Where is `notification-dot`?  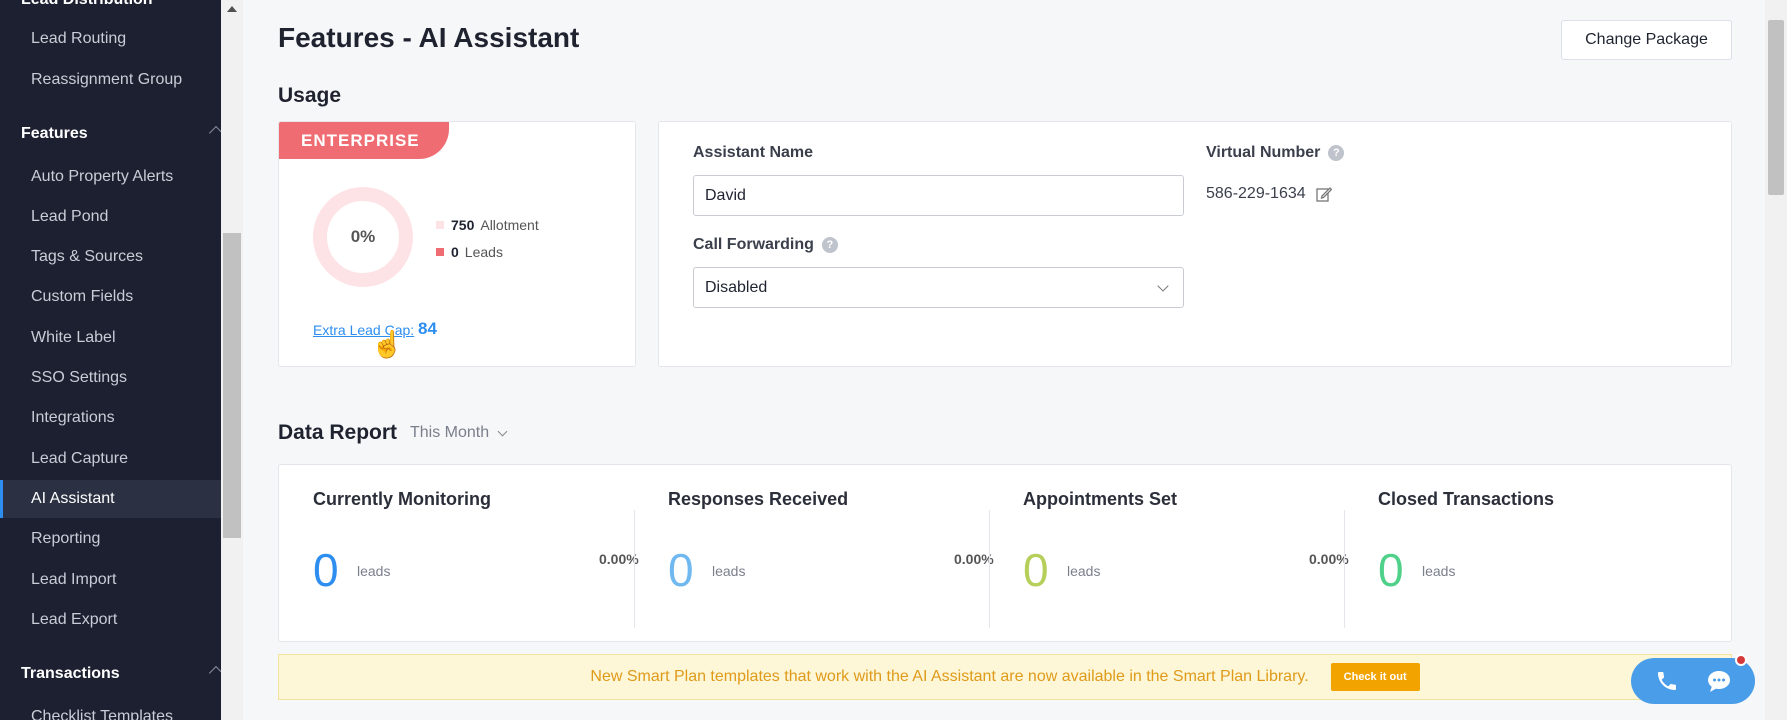
notification-dot is located at coordinates (1741, 660).